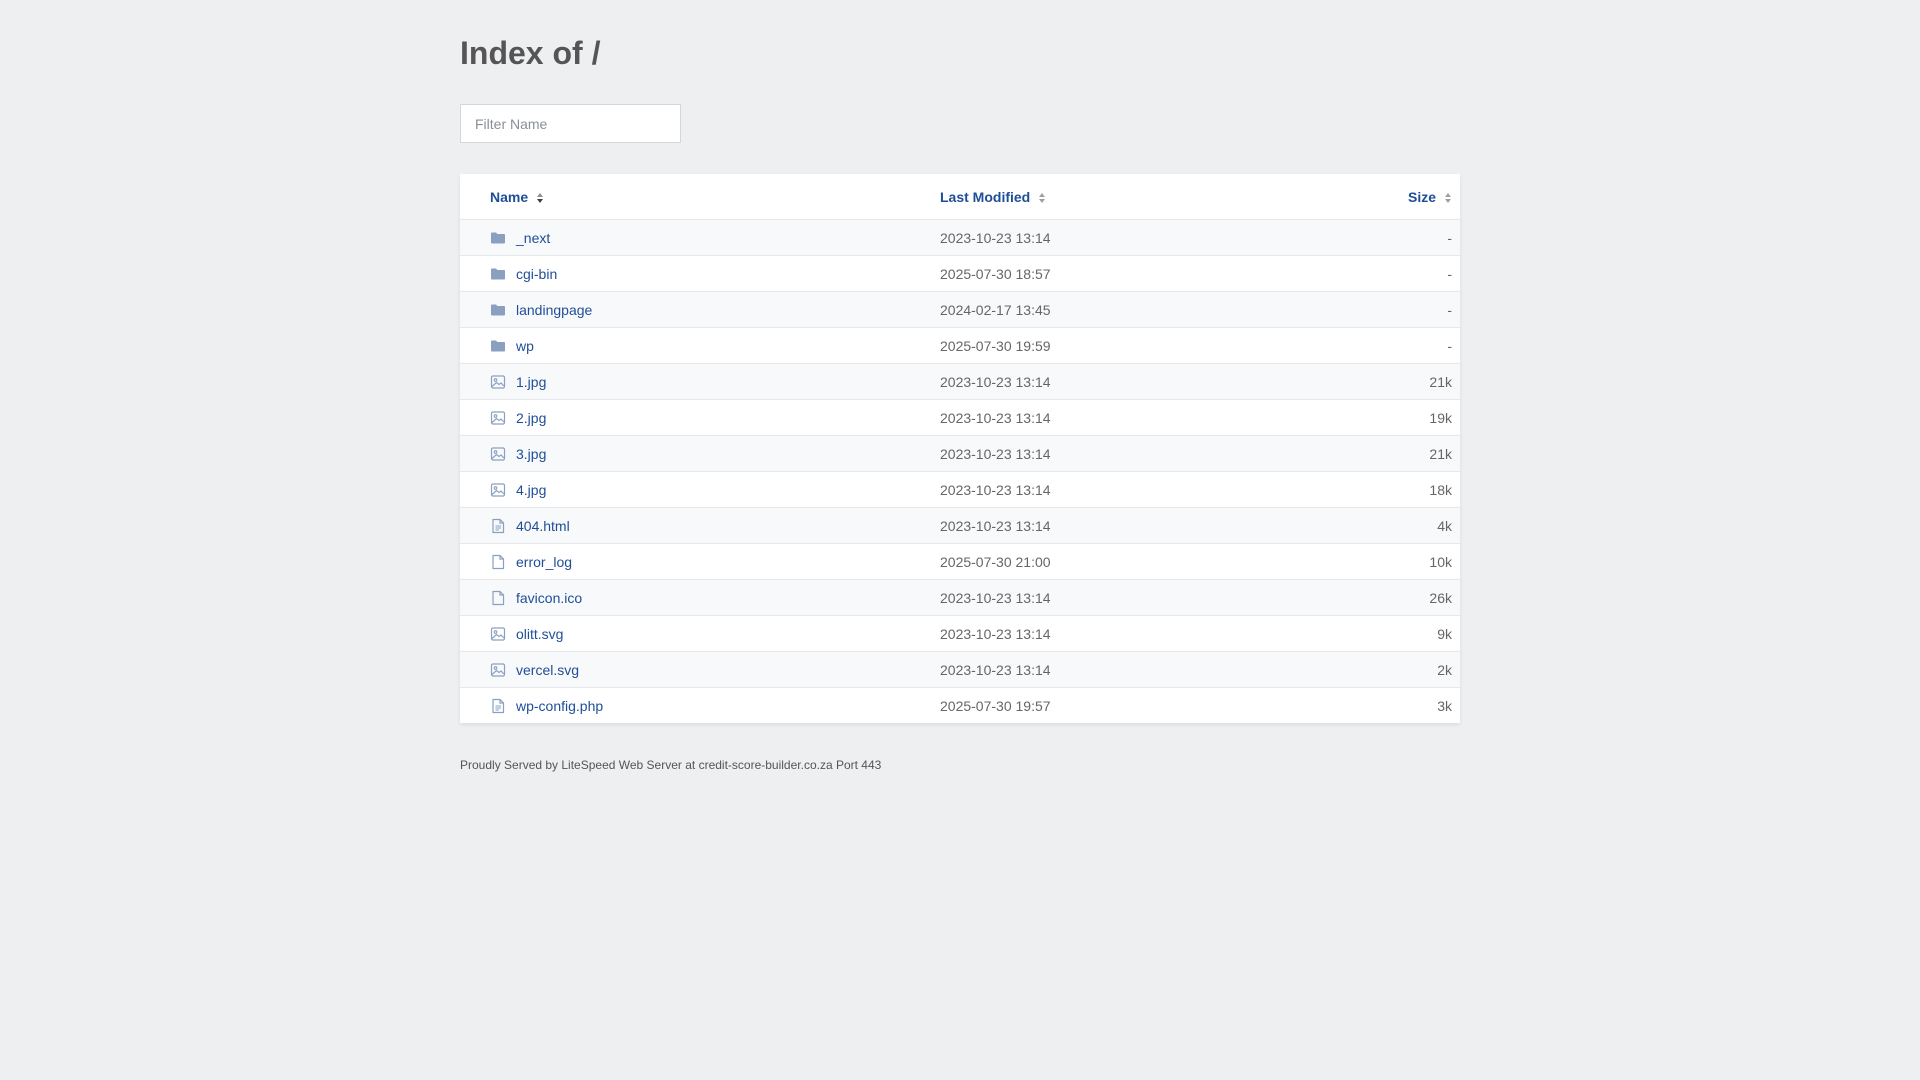 The image size is (1920, 1080). What do you see at coordinates (531, 454) in the screenshot?
I see `file-link: 3.jpg` at bounding box center [531, 454].